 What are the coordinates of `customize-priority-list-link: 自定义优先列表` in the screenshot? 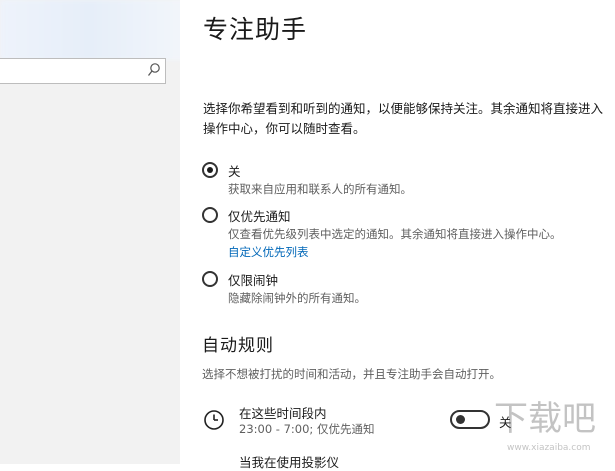 It's located at (268, 252).